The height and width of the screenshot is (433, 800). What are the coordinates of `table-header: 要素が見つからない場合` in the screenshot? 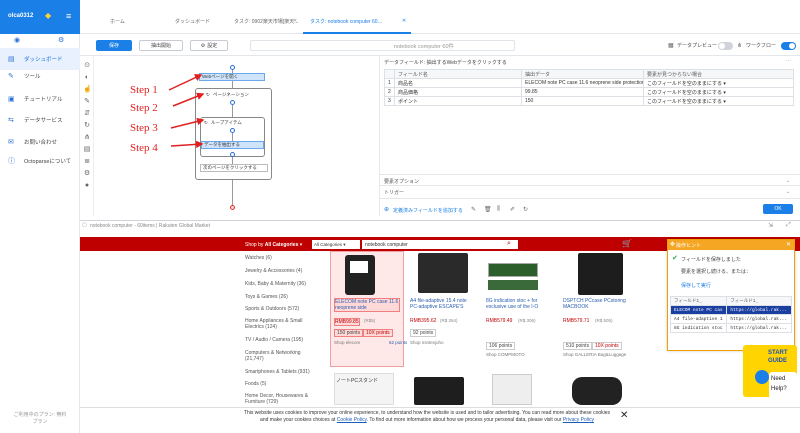 It's located at (718, 74).